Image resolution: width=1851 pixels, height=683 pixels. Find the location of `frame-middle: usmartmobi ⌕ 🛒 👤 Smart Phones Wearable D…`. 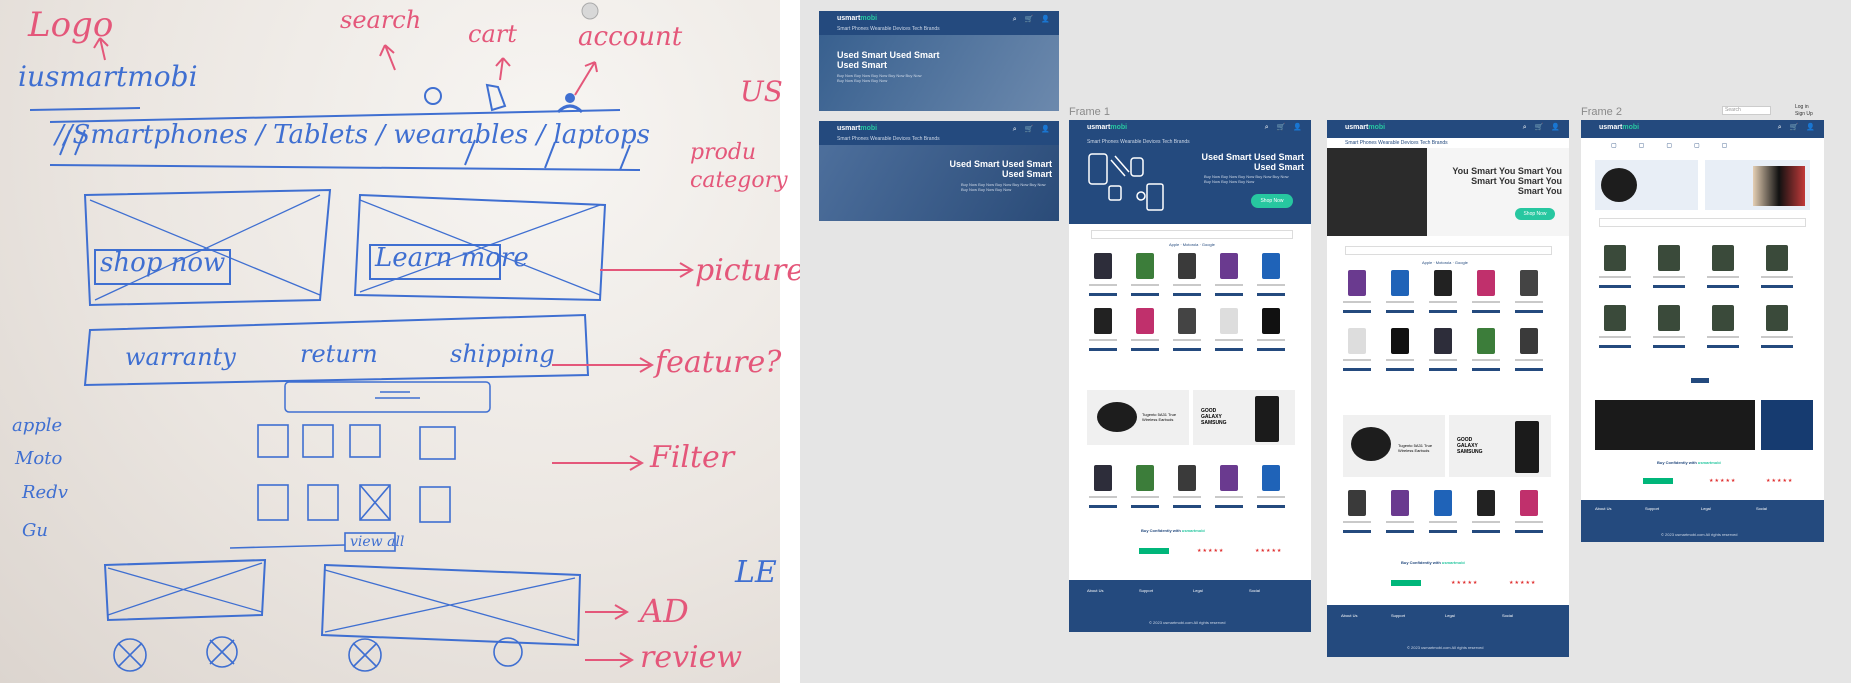

frame-middle: usmartmobi ⌕ 🛒 👤 Smart Phones Wearable D… is located at coordinates (1448, 388).